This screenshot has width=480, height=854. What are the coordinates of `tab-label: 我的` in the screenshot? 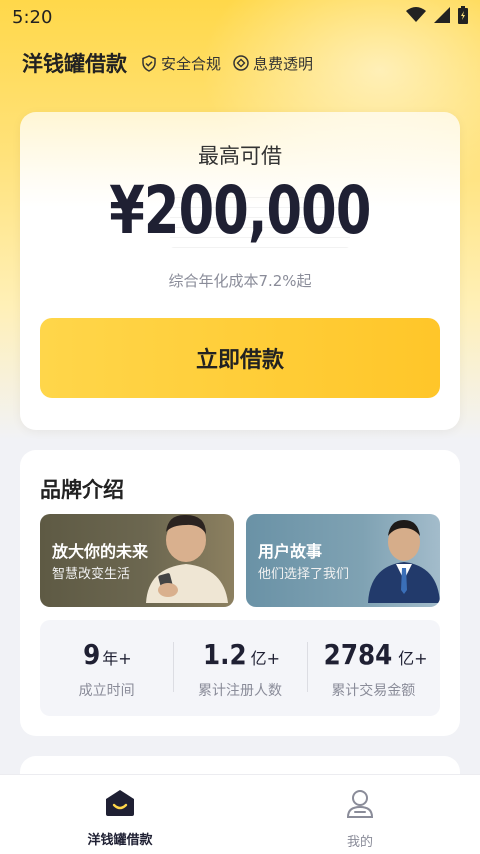 It's located at (359, 842).